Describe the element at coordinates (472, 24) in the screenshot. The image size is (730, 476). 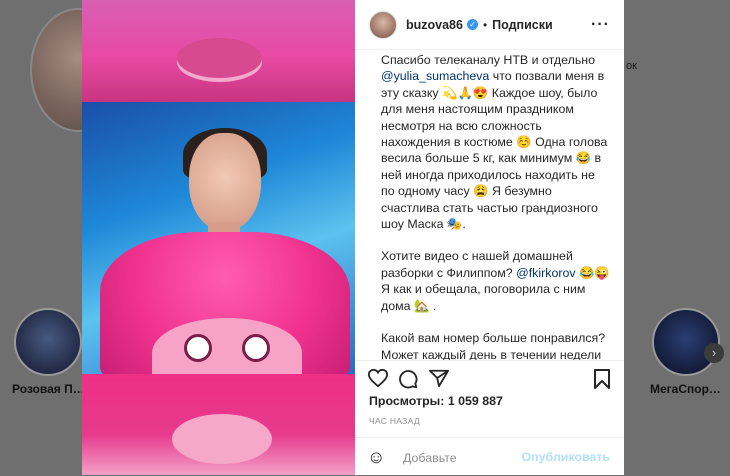
I see `verified-badge-icon: ✓` at that location.